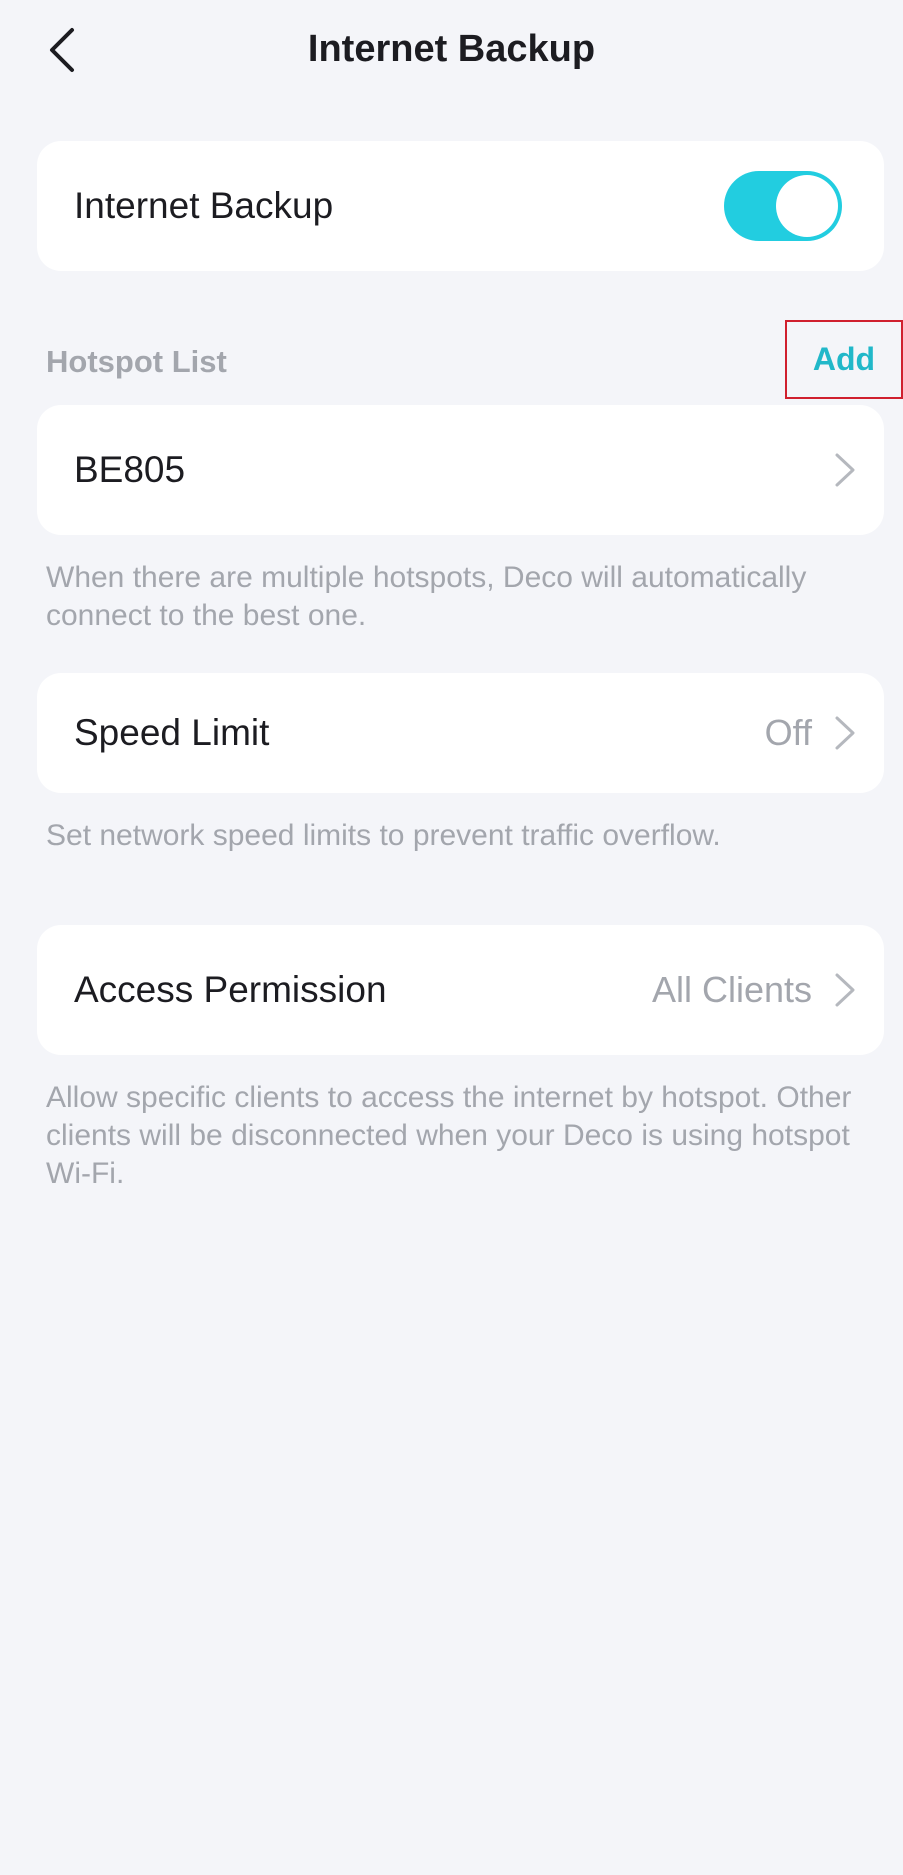 This screenshot has width=903, height=1875. What do you see at coordinates (130, 469) in the screenshot?
I see `hotspot-name: BE805` at bounding box center [130, 469].